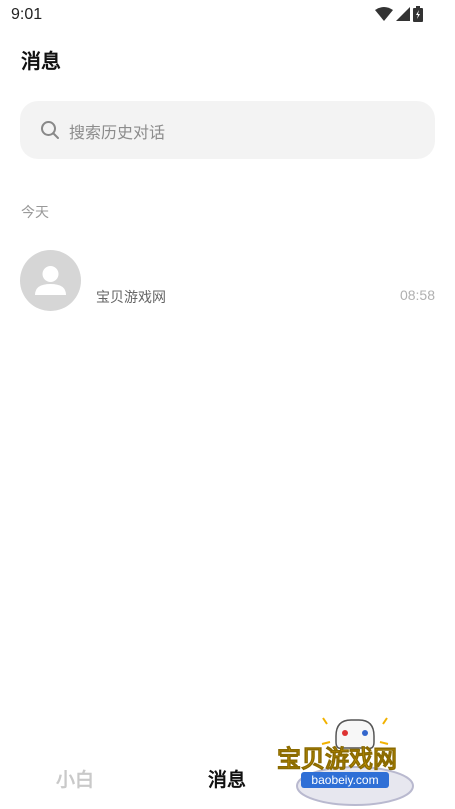 Image resolution: width=455 pixels, height=809 pixels. What do you see at coordinates (227, 778) in the screenshot?
I see `tab-messages: 消息` at bounding box center [227, 778].